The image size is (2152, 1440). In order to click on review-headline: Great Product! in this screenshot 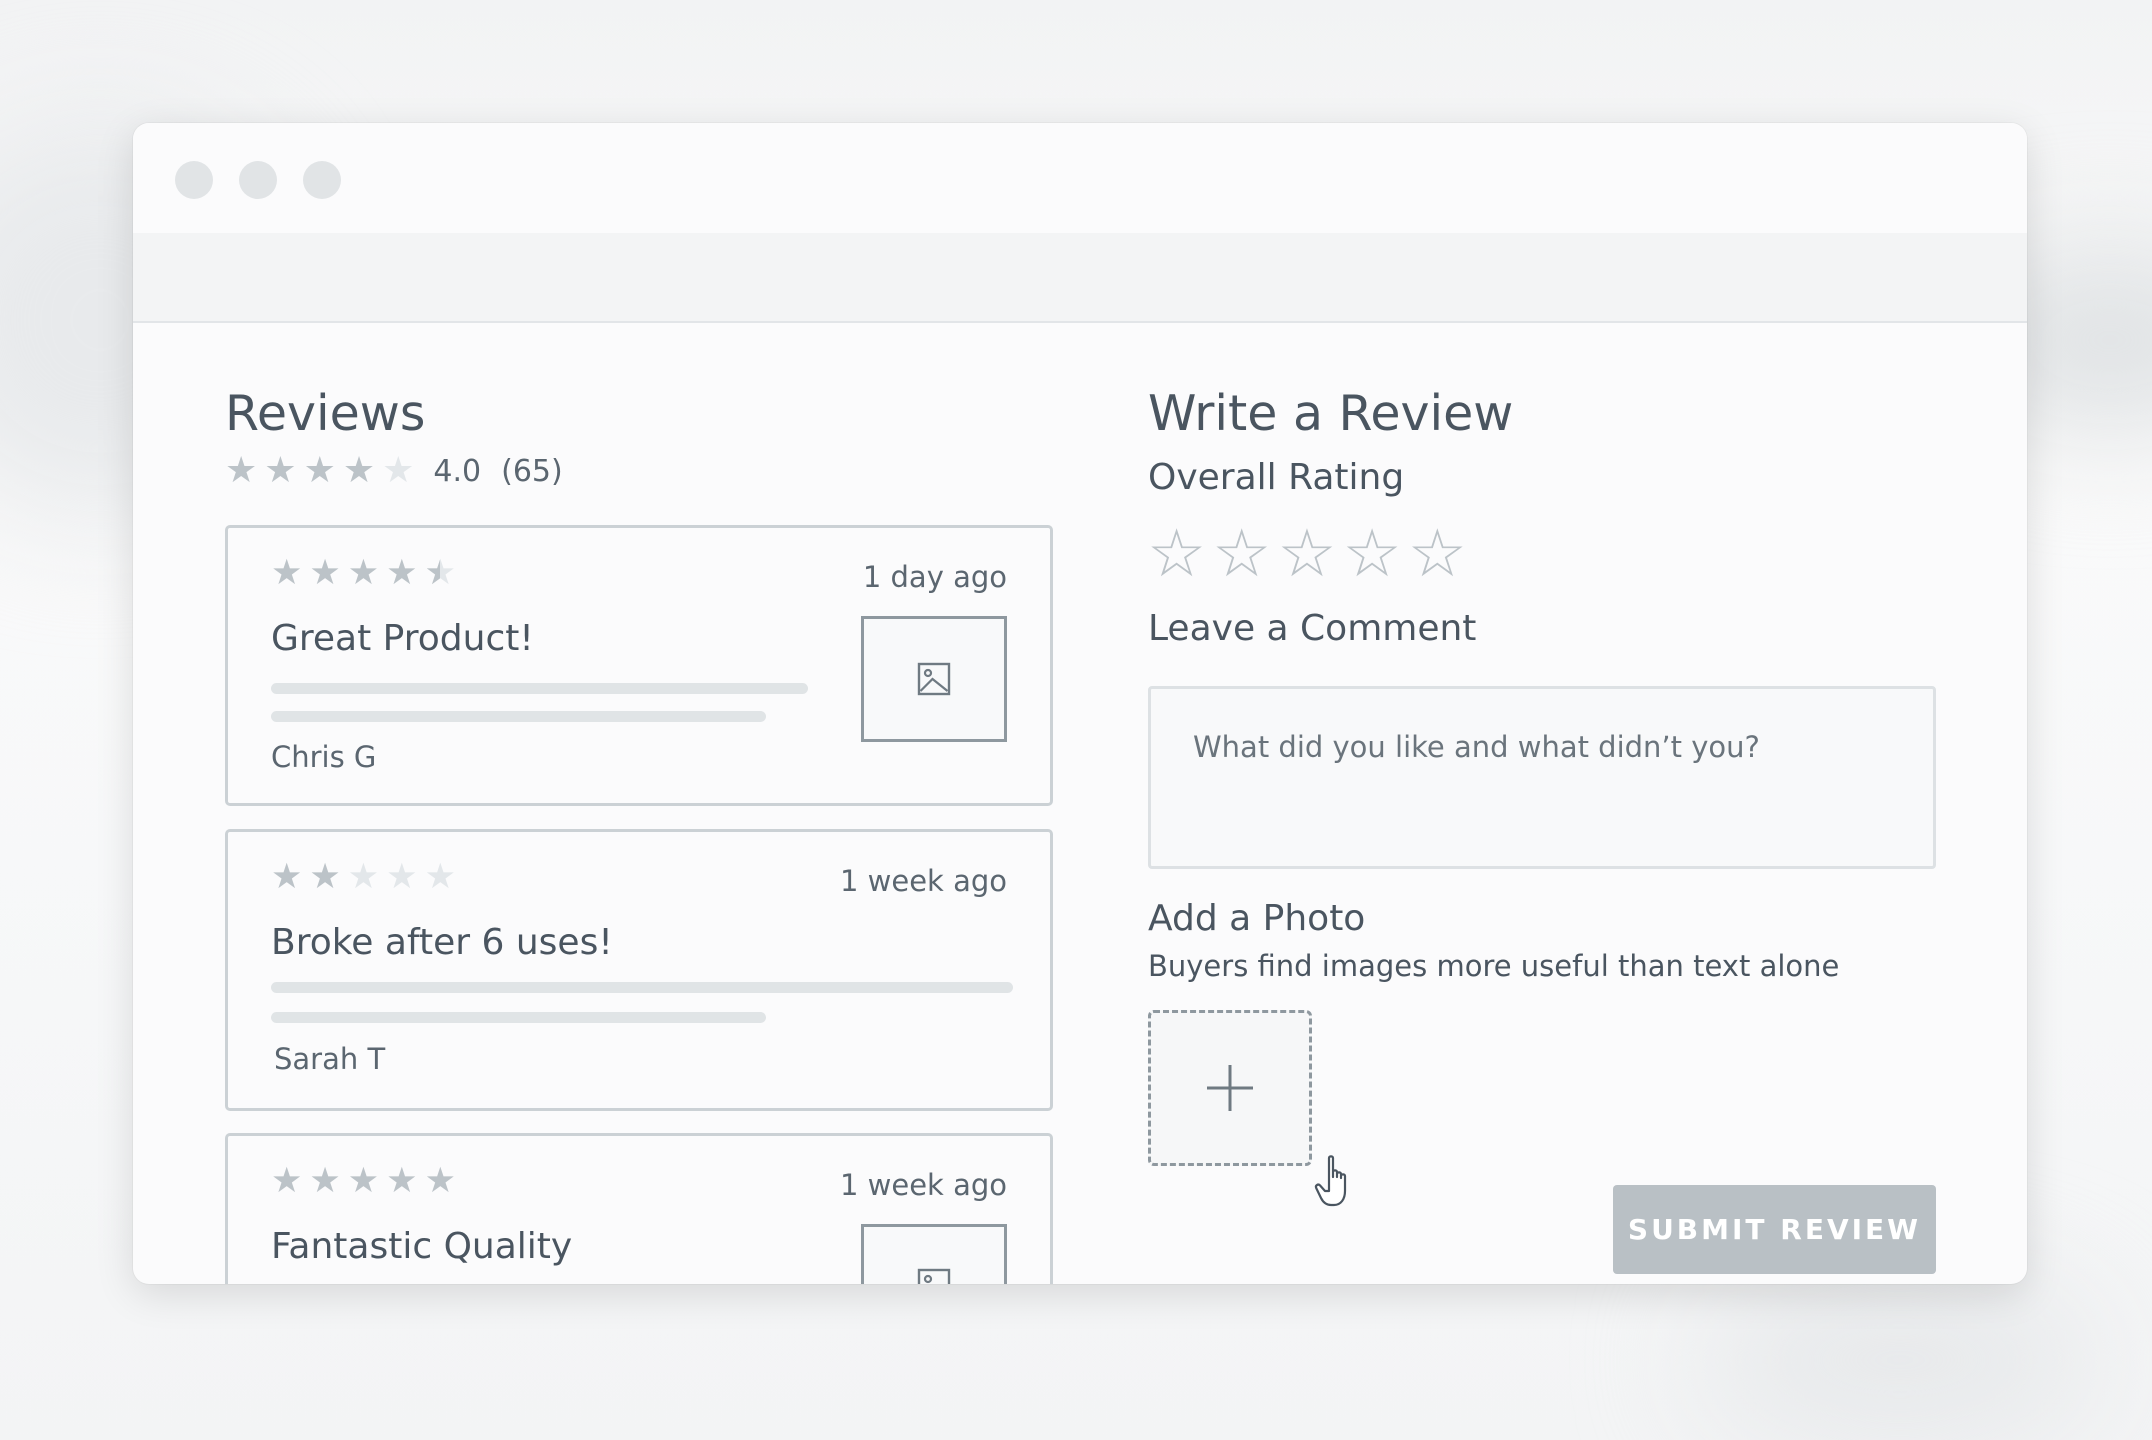, I will do `click(402, 638)`.